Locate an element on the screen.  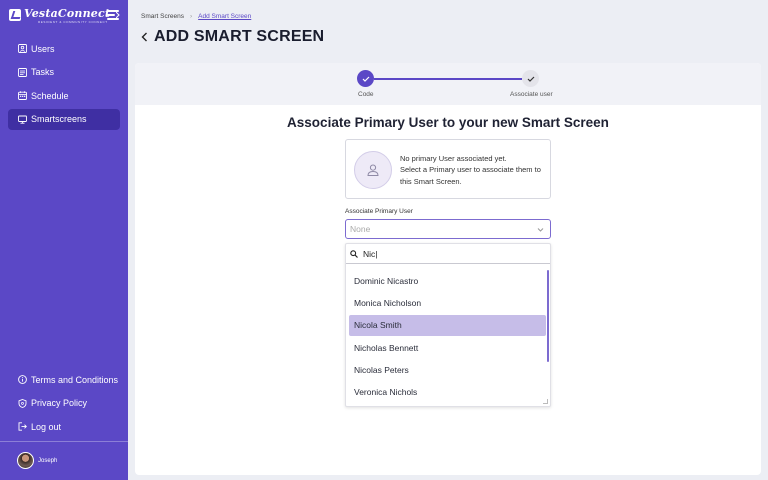
page-header: ADD SMART SCREEN is located at coordinates (232, 37).